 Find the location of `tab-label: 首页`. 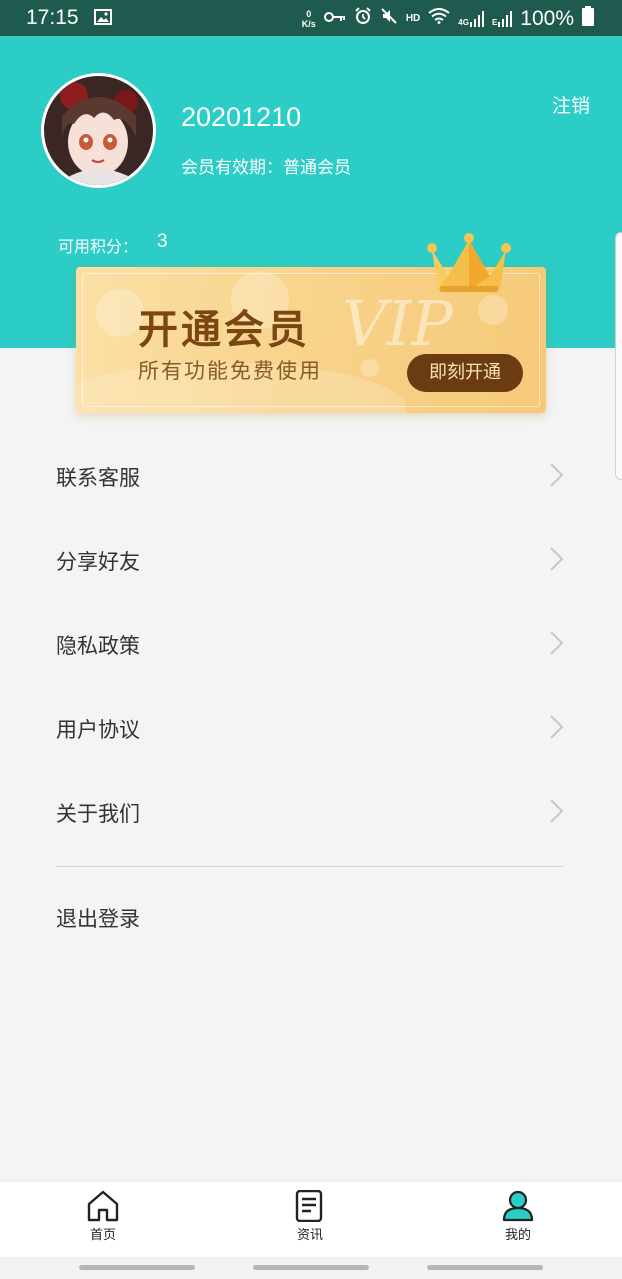

tab-label: 首页 is located at coordinates (102, 1235).